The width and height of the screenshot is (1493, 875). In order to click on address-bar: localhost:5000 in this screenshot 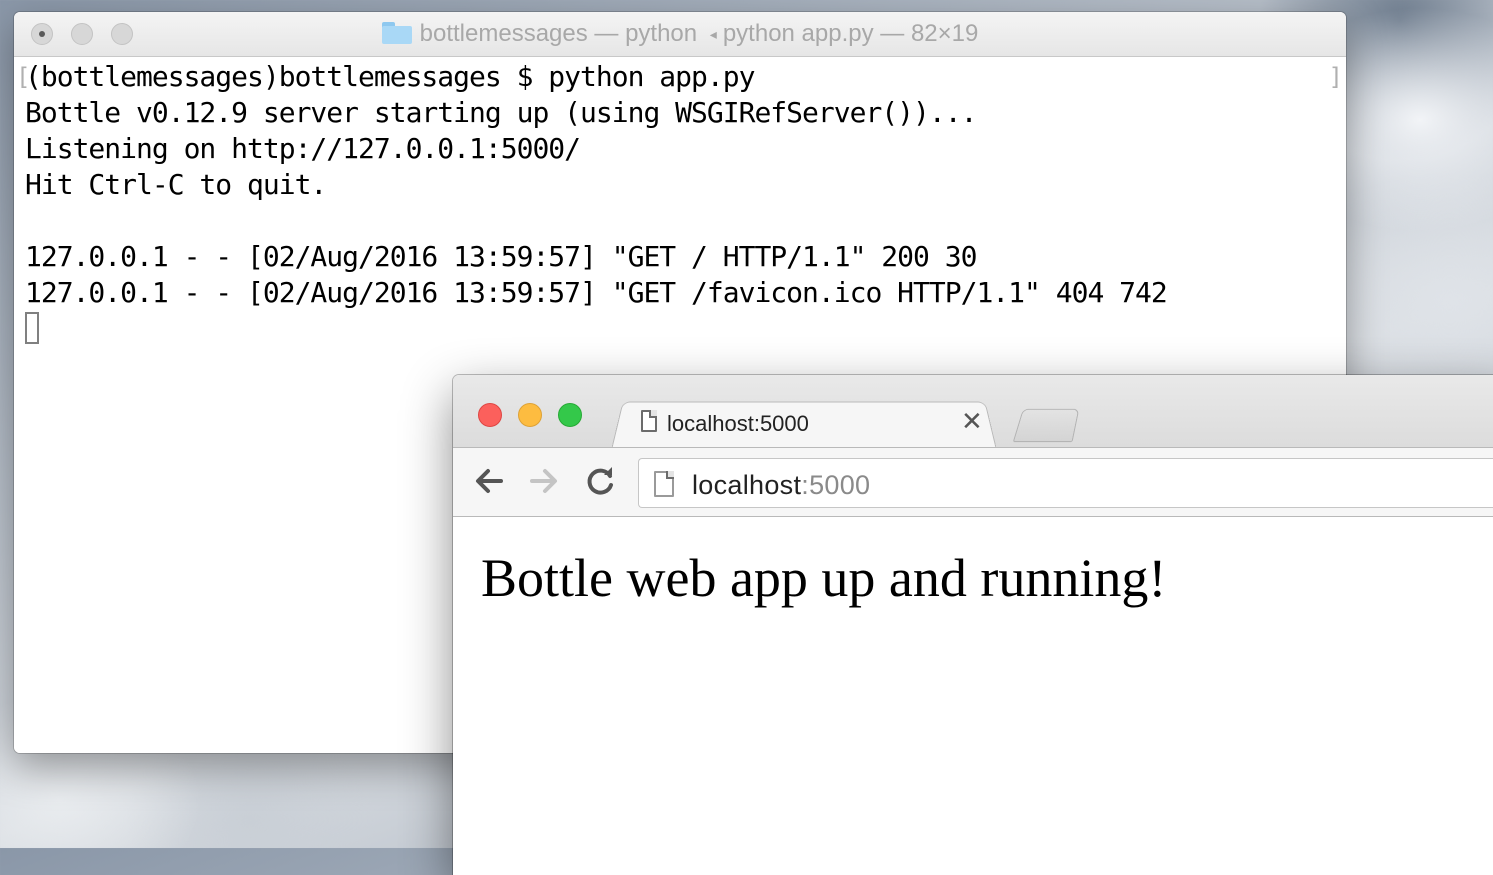, I will do `click(1065, 483)`.